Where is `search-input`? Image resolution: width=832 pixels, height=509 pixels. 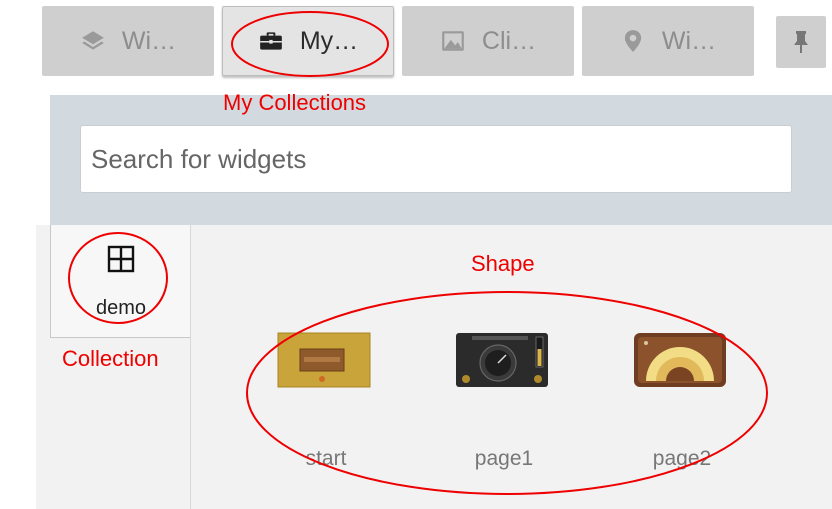 search-input is located at coordinates (436, 159).